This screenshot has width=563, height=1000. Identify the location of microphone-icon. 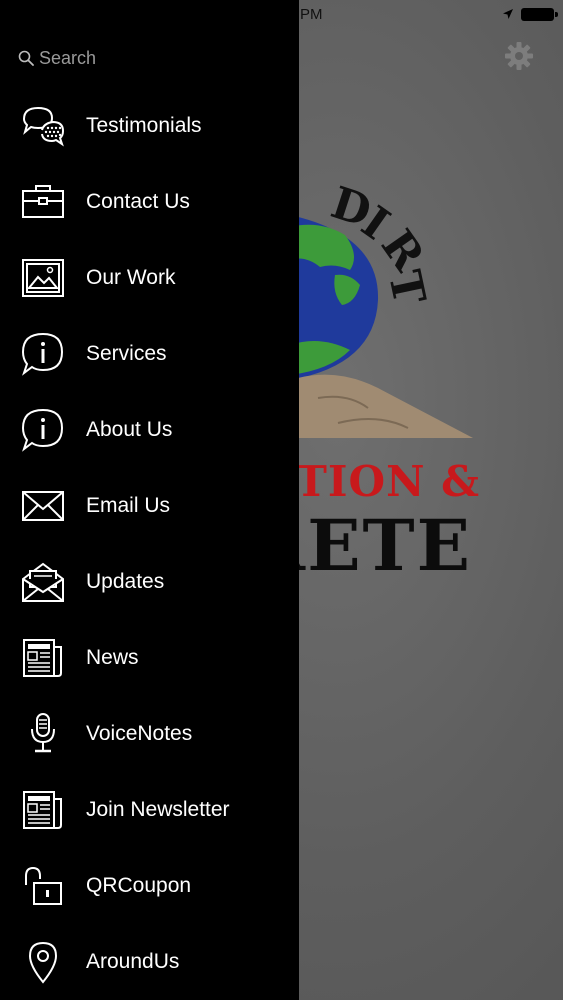
(43, 734).